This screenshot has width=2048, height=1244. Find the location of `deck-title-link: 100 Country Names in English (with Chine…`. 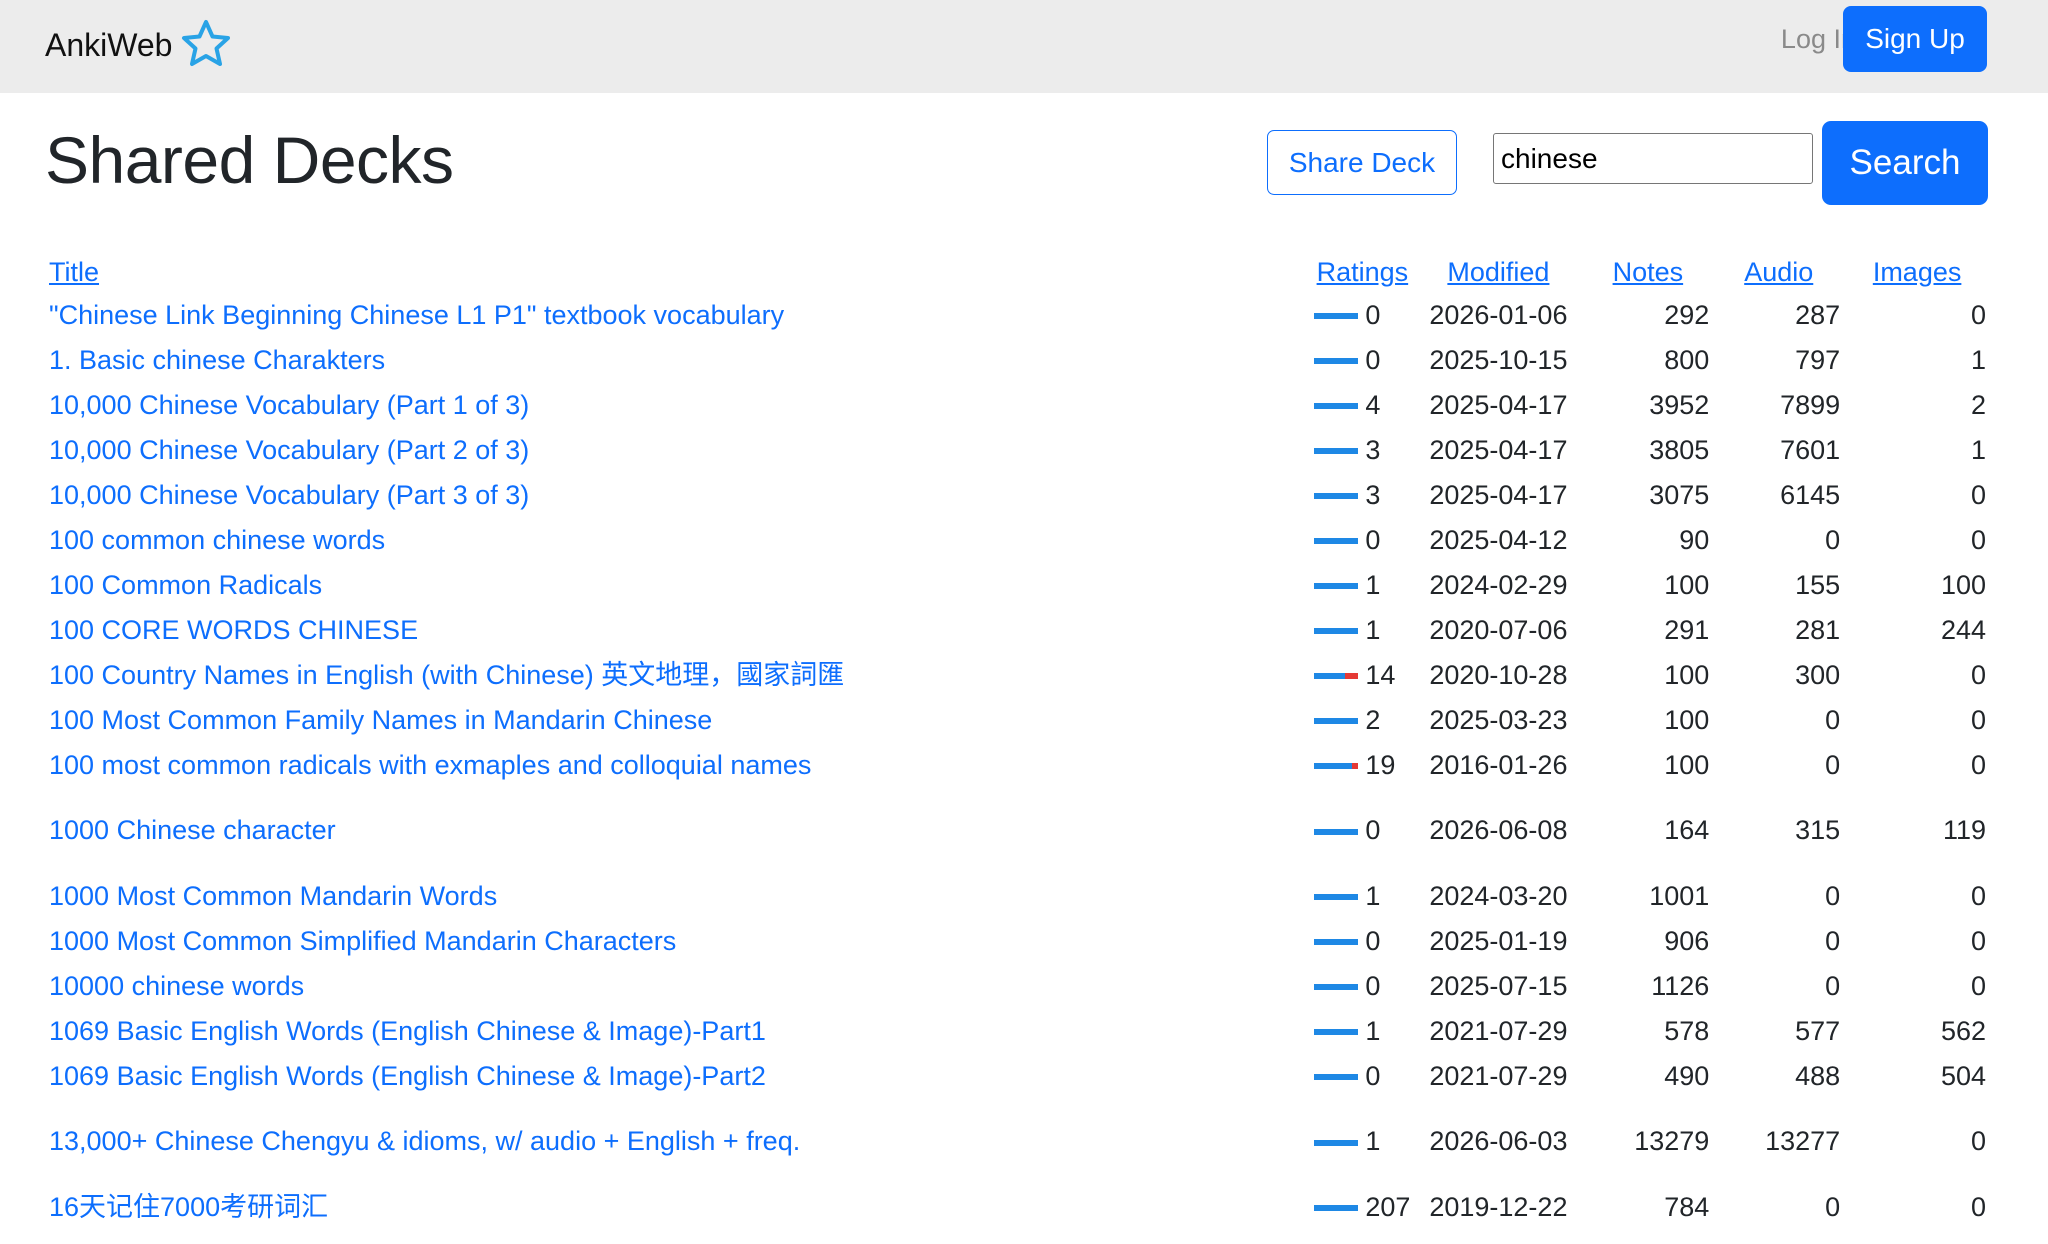

deck-title-link: 100 Country Names in English (with Chine… is located at coordinates (446, 675).